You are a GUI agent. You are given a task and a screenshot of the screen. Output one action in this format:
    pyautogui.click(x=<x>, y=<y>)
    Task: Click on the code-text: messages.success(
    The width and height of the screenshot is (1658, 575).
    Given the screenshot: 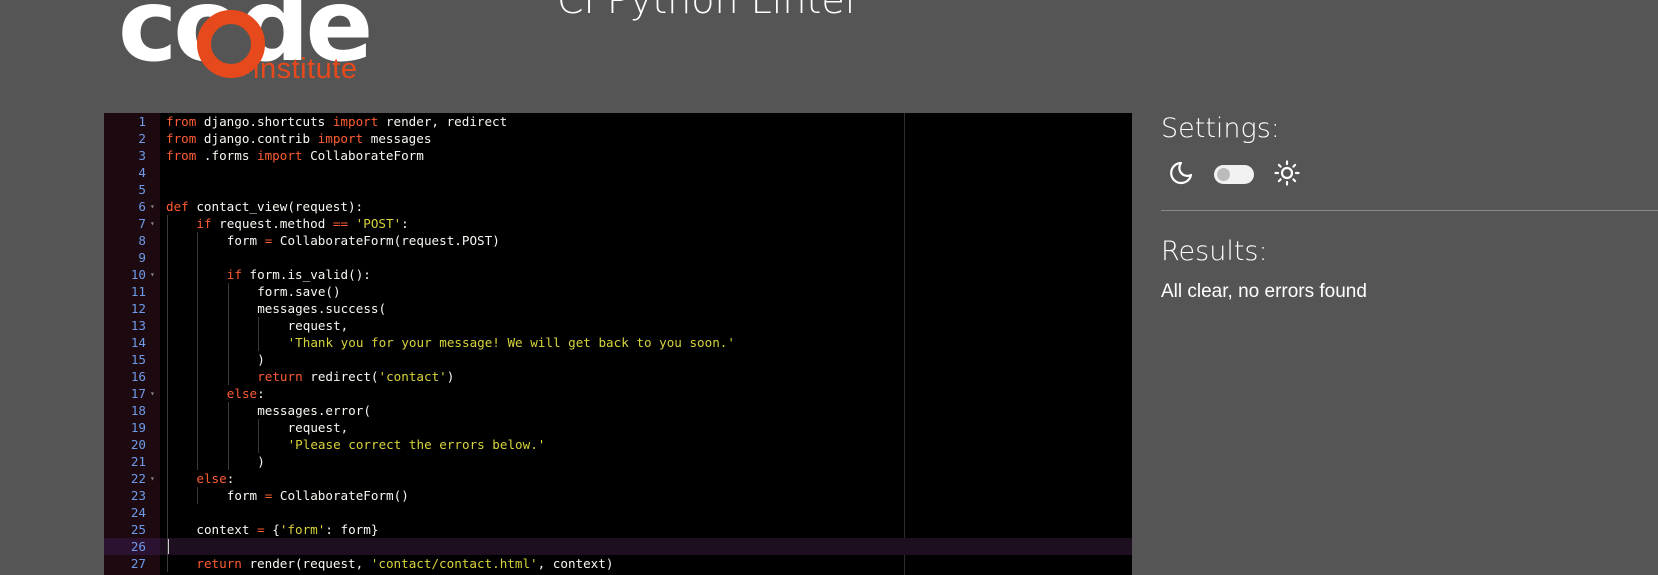 What is the action you would take?
    pyautogui.click(x=321, y=308)
    